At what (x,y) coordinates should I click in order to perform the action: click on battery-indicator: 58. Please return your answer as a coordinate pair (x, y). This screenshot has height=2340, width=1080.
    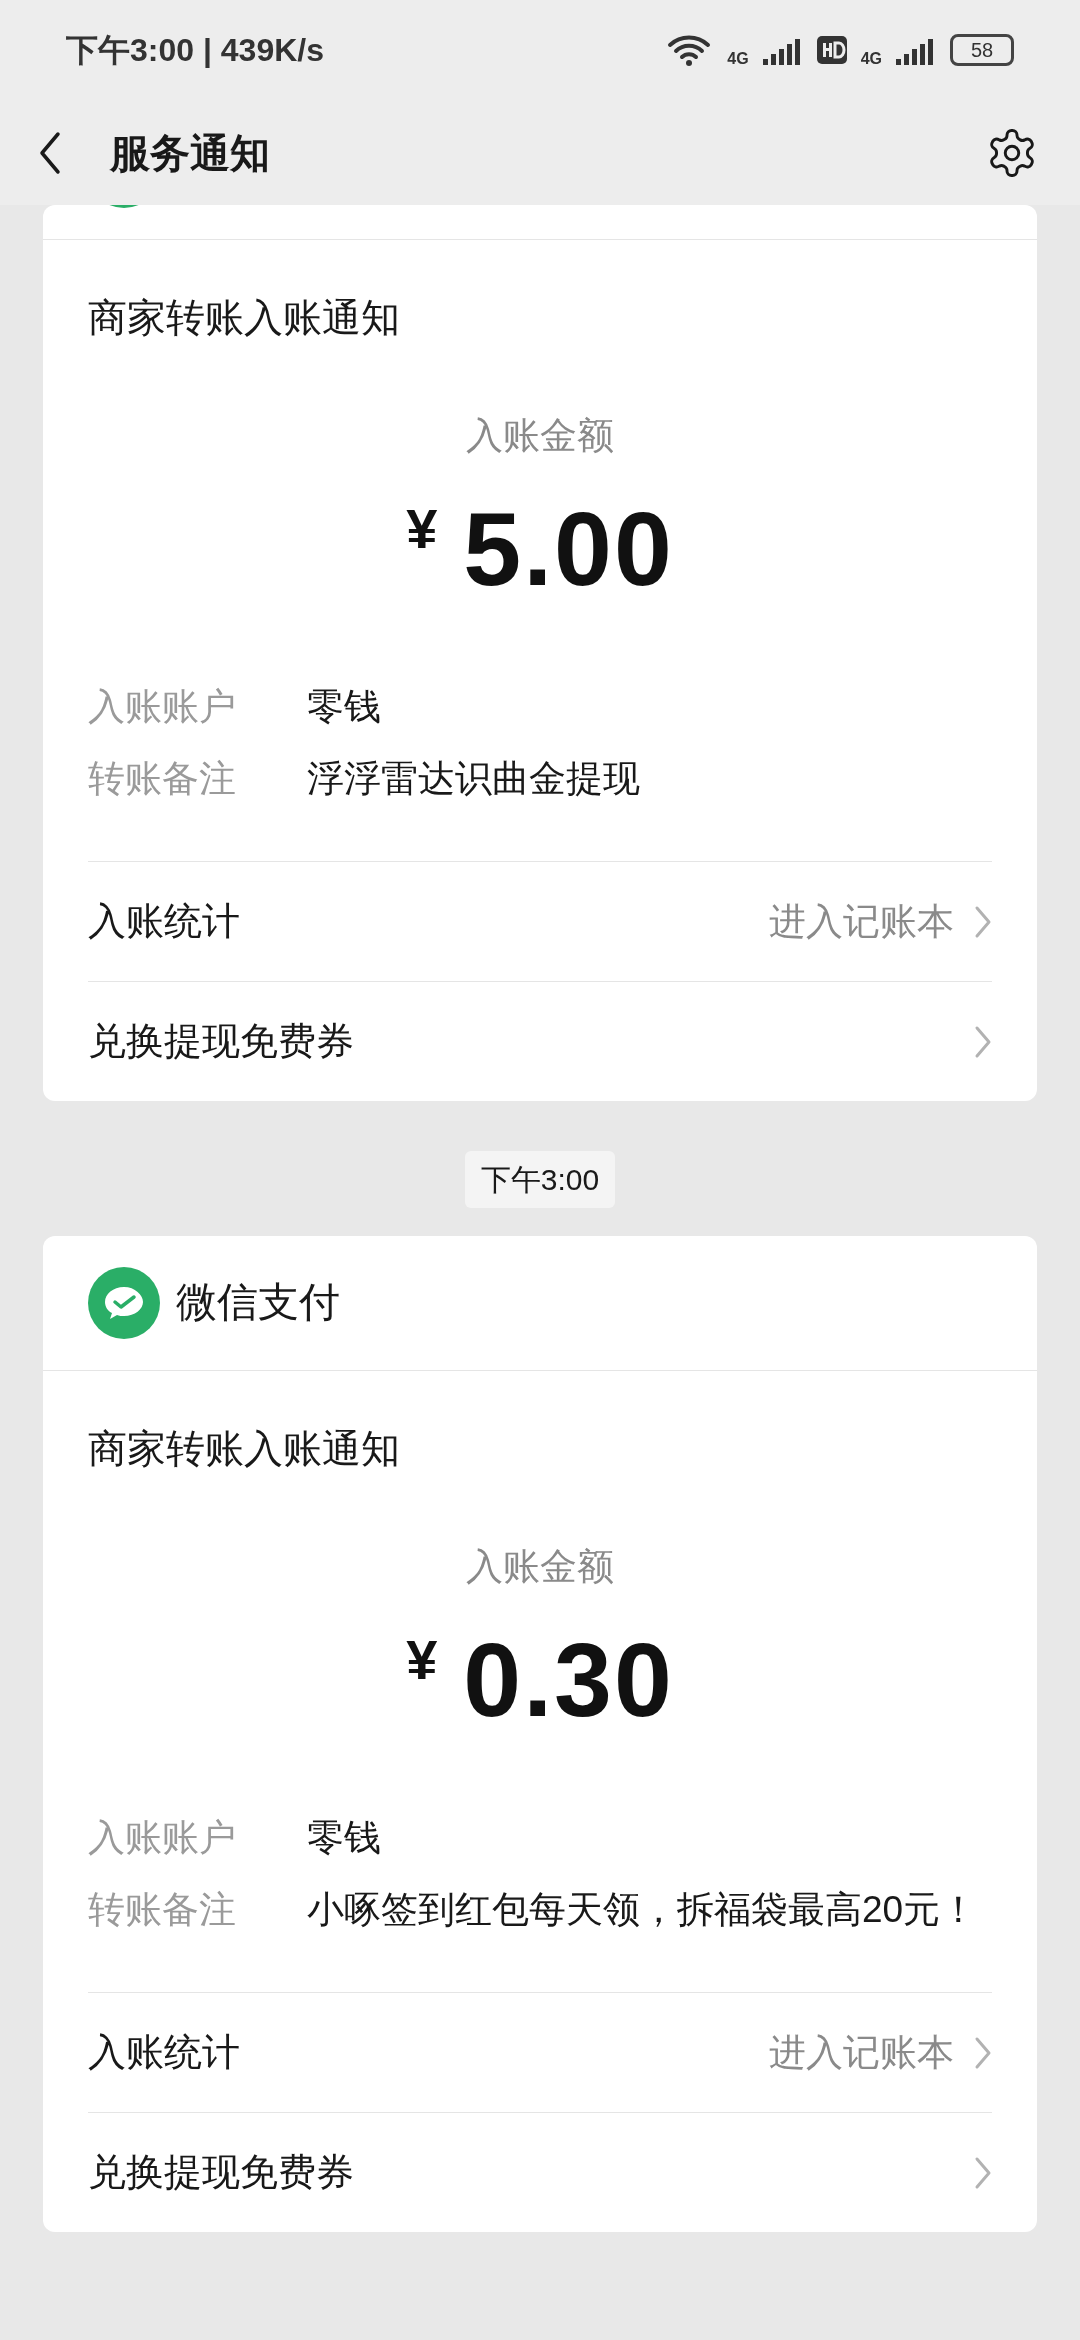
    Looking at the image, I should click on (982, 50).